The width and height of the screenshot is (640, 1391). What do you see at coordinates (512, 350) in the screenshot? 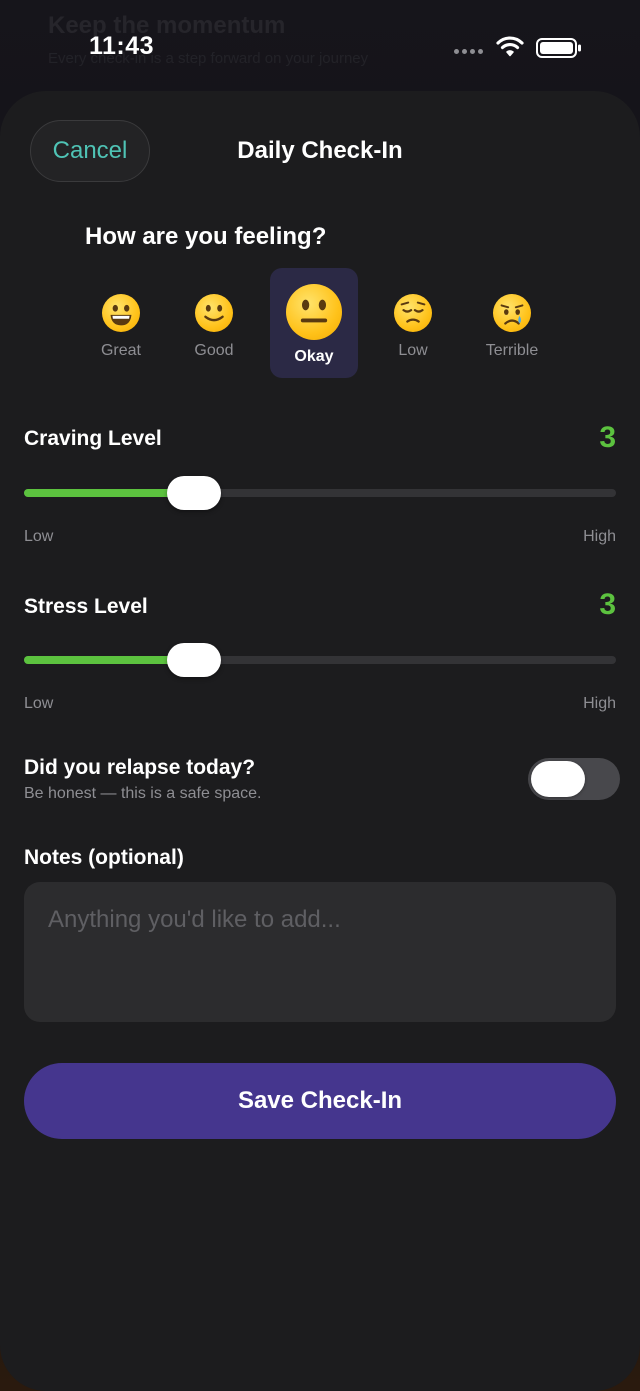
I see `mood-label: Terrible` at bounding box center [512, 350].